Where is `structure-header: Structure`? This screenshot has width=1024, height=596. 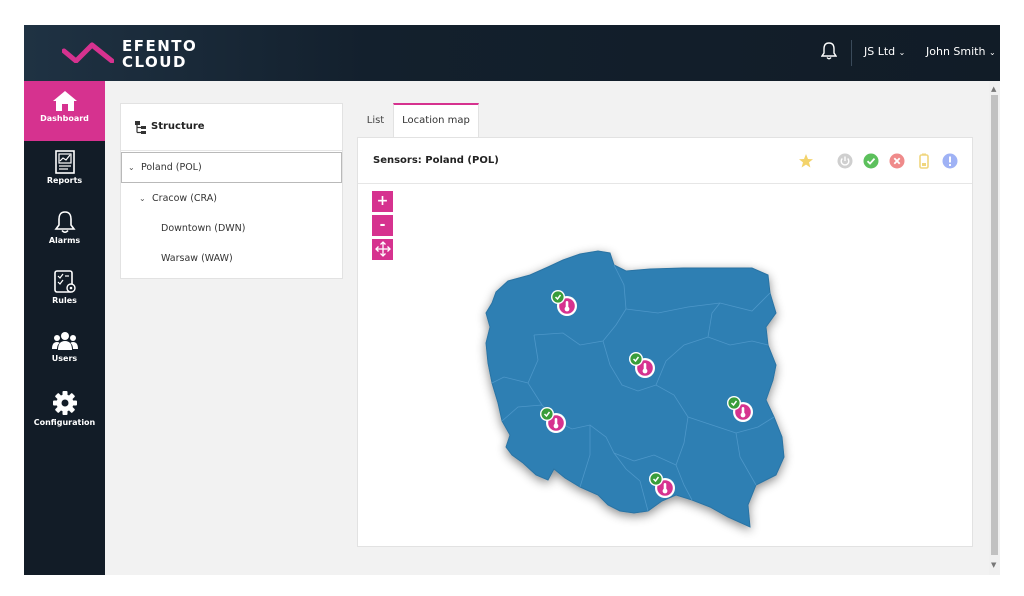
structure-header: Structure is located at coordinates (231, 127).